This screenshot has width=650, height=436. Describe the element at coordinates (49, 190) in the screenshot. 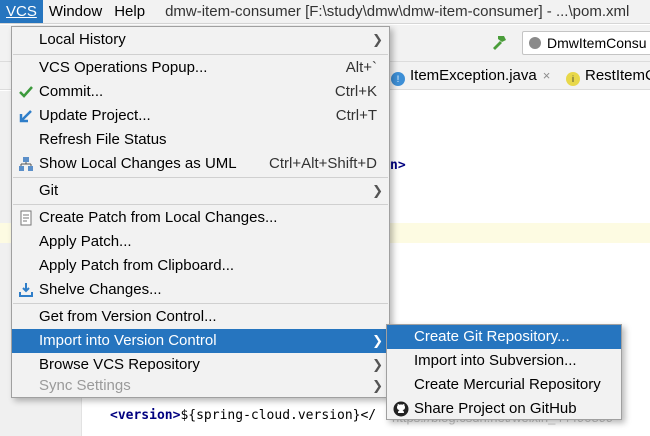

I see `menu-item-label: Git` at that location.